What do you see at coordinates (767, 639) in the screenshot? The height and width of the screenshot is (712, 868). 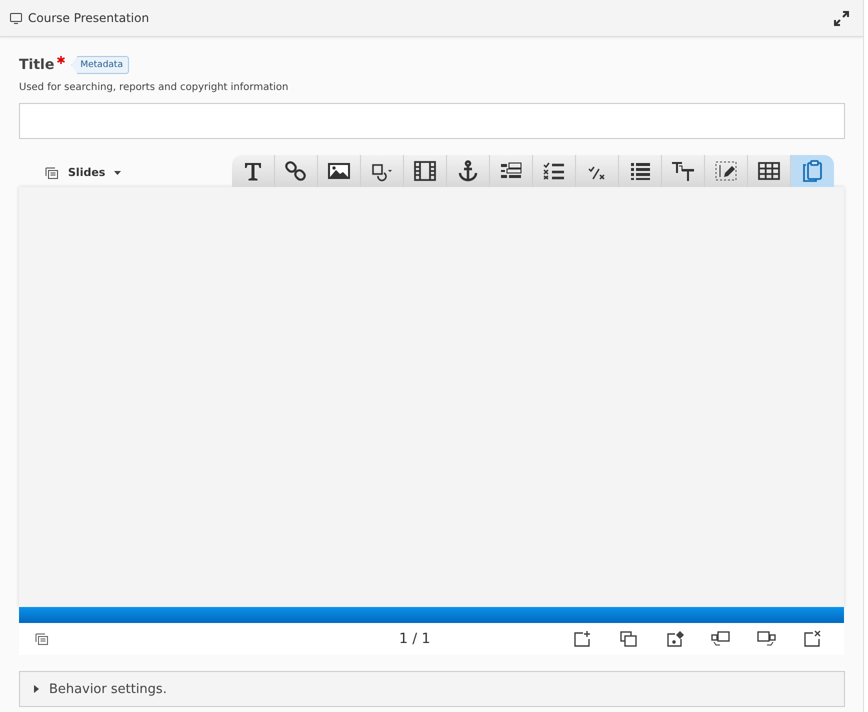 I see `move-right-slide-icon` at bounding box center [767, 639].